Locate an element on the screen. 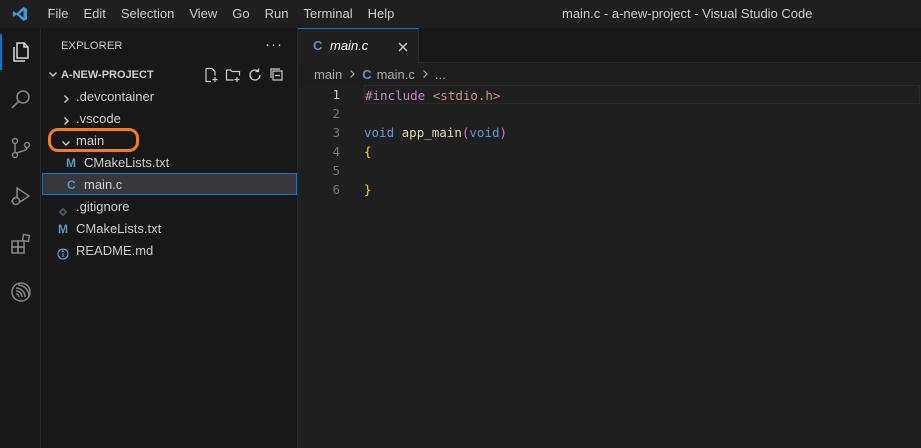 The width and height of the screenshot is (921, 448). tab-label: main.c is located at coordinates (349, 45).